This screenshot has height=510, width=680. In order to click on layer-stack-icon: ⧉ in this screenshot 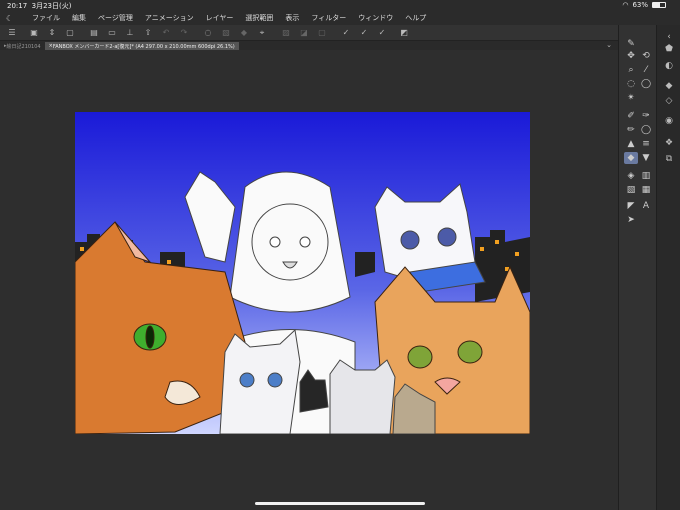, I will do `click(669, 159)`.